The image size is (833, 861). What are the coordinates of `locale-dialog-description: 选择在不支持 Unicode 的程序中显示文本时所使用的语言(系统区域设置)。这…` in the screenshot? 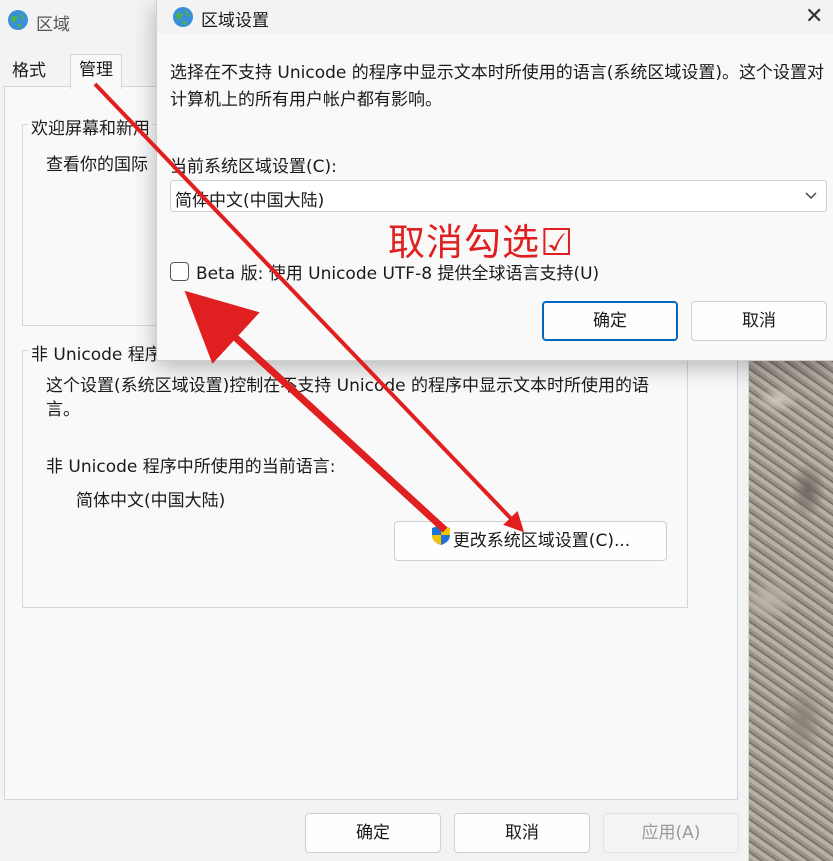 It's located at (497, 86).